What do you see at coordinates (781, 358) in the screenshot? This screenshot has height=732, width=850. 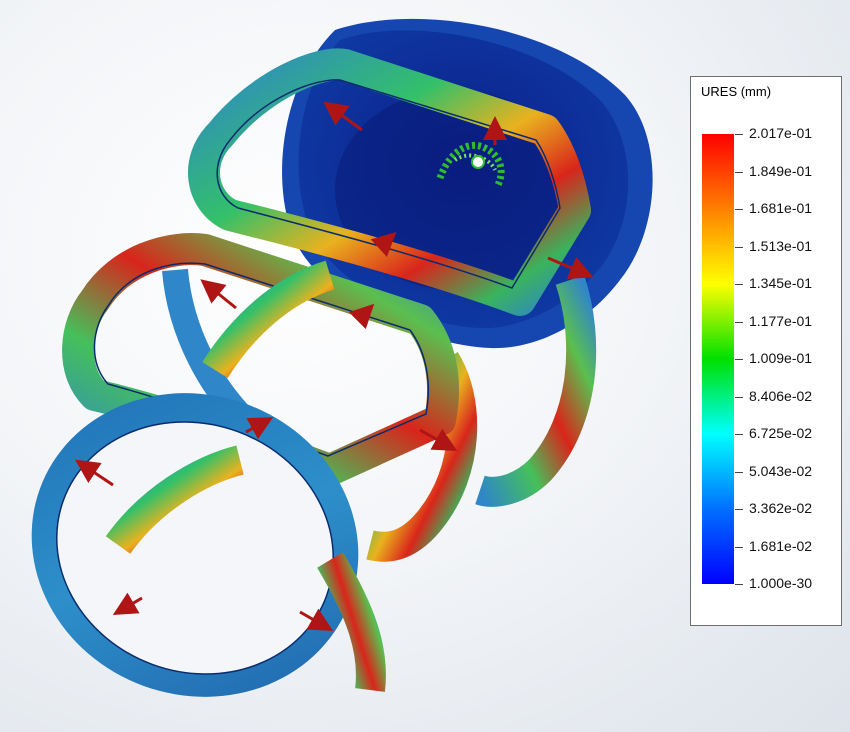 I see `legend-tick-label: 1.009e-01` at bounding box center [781, 358].